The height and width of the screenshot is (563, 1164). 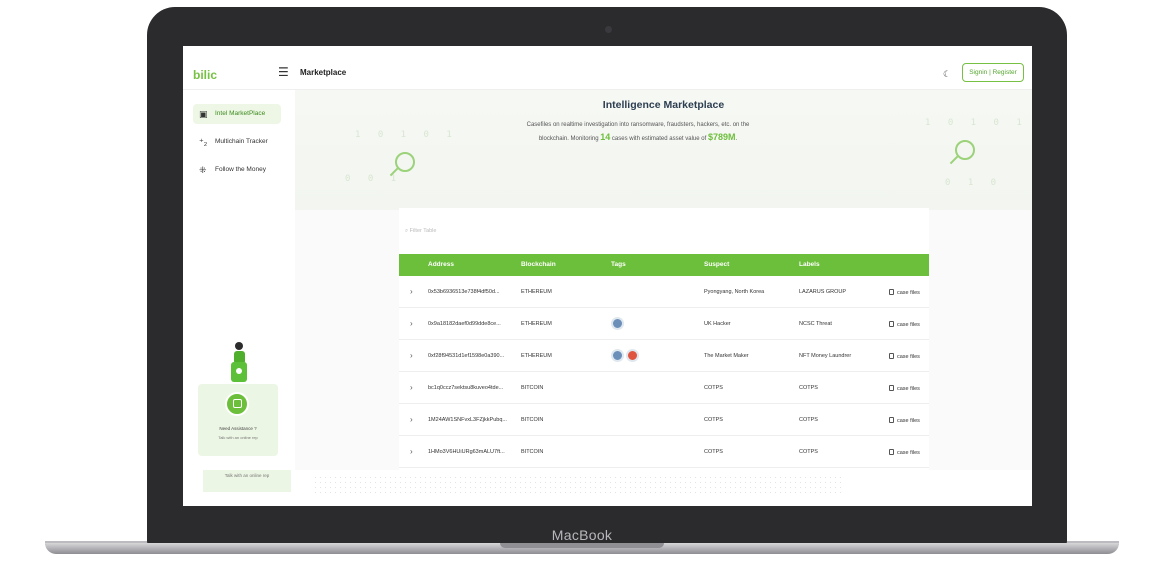 What do you see at coordinates (993, 72) in the screenshot?
I see `signin-register-button: Signin | Register` at bounding box center [993, 72].